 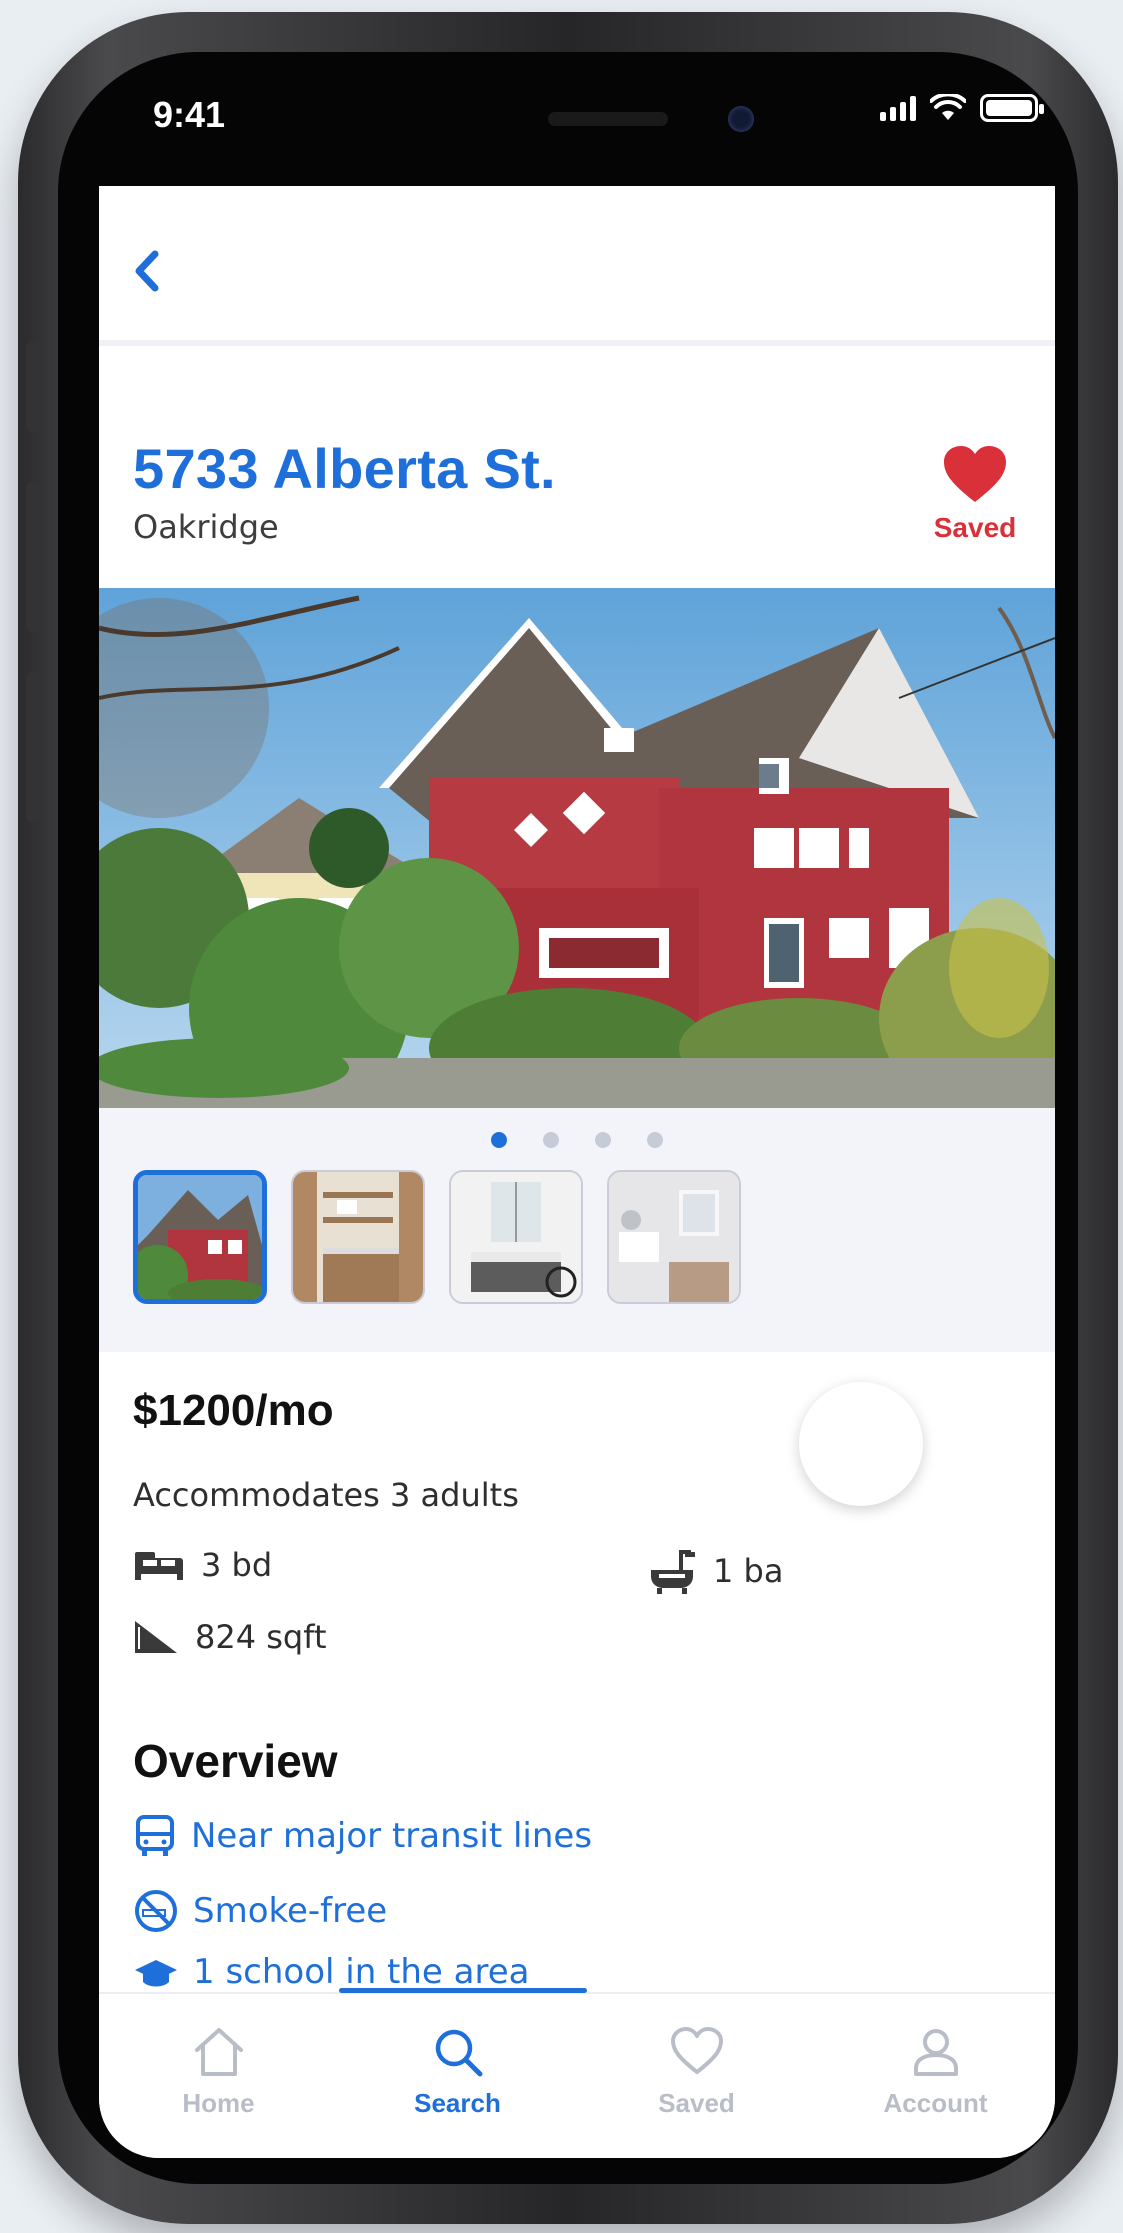 I want to click on tab-label: Saved, so click(x=696, y=2103).